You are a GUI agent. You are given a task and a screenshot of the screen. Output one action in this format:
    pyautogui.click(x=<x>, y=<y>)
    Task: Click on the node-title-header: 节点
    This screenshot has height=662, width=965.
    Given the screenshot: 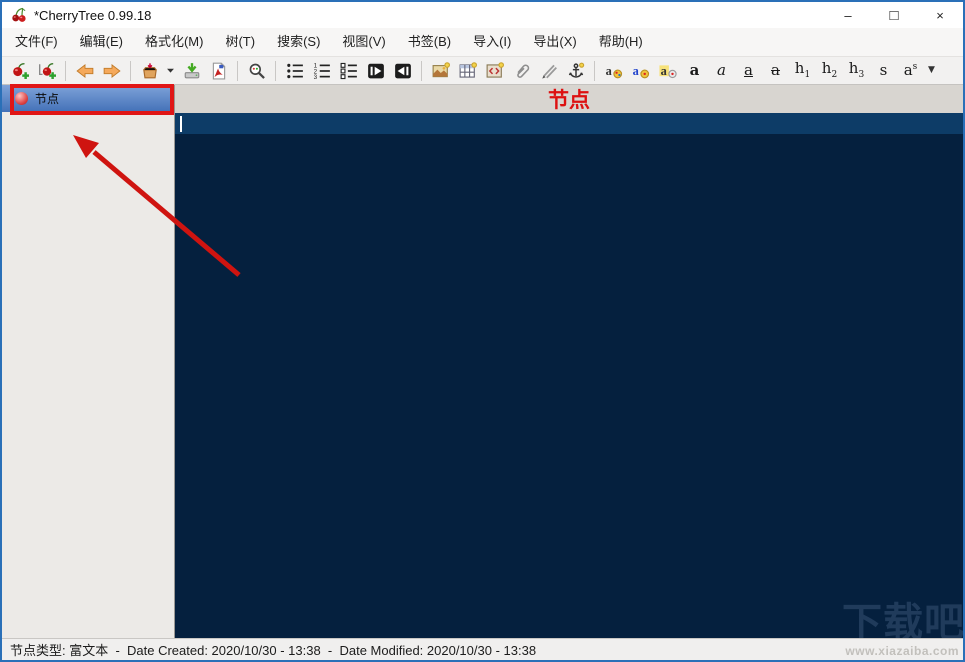 What is the action you would take?
    pyautogui.click(x=569, y=99)
    